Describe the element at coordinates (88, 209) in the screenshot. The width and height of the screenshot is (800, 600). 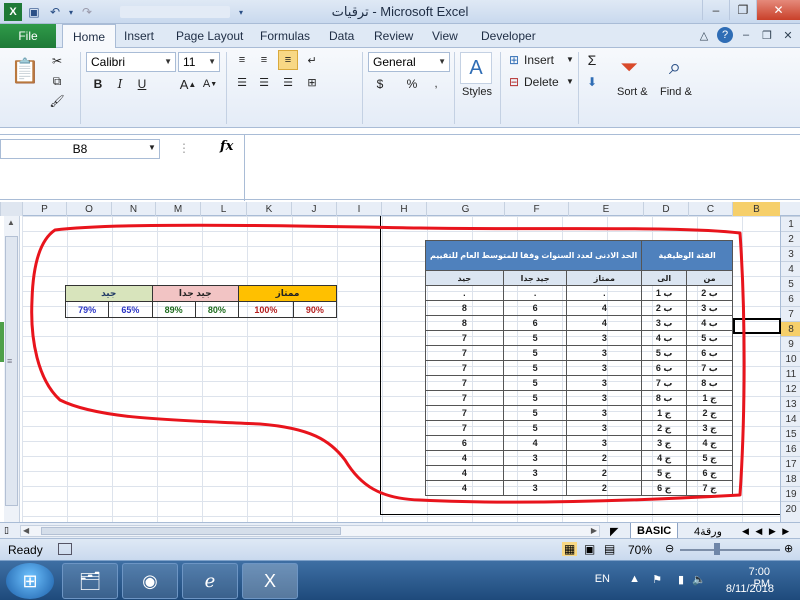
I see `column-header: O` at that location.